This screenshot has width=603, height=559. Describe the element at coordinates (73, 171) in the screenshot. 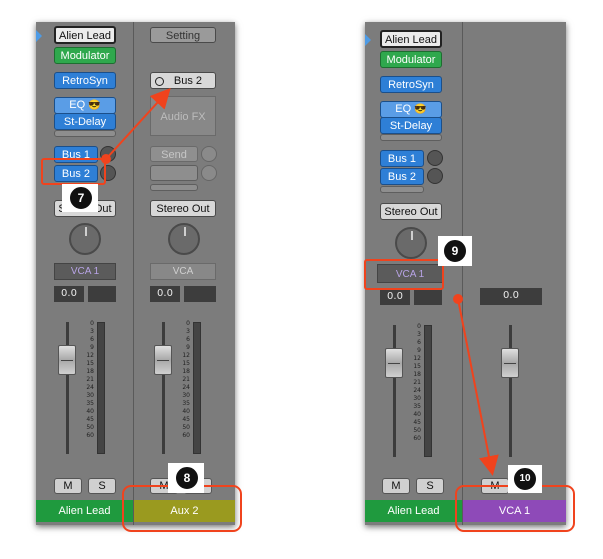

I see `highlight-bus-2-send` at that location.